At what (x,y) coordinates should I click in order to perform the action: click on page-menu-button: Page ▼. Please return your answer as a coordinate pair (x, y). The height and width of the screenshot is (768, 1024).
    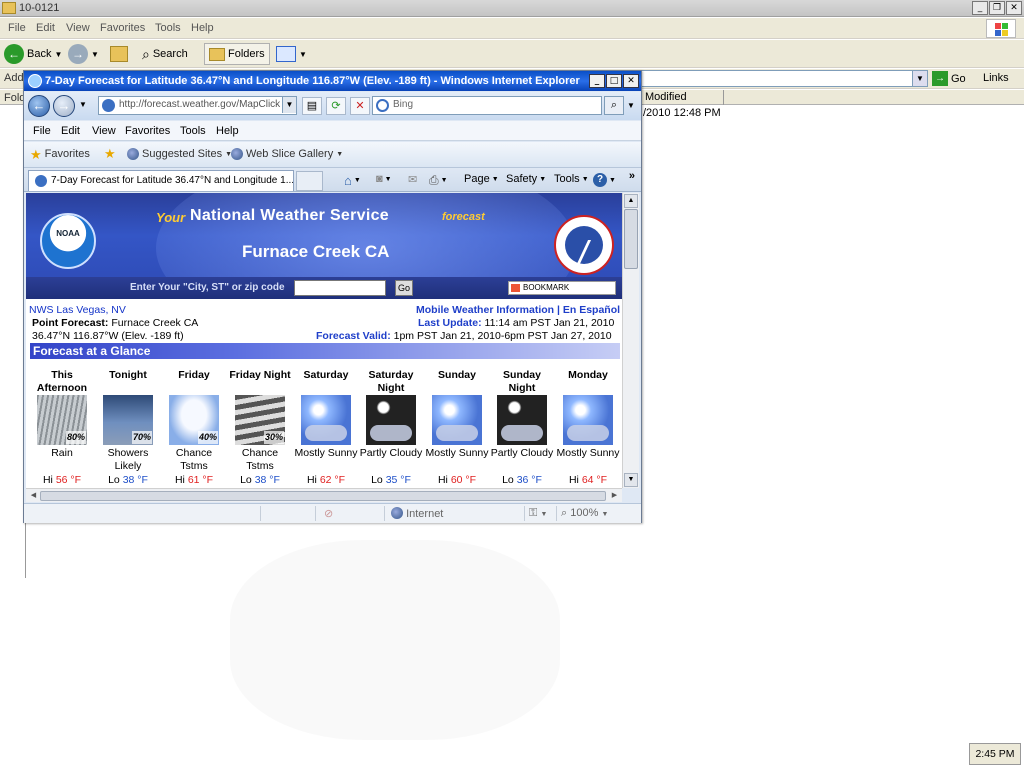
    Looking at the image, I should click on (481, 179).